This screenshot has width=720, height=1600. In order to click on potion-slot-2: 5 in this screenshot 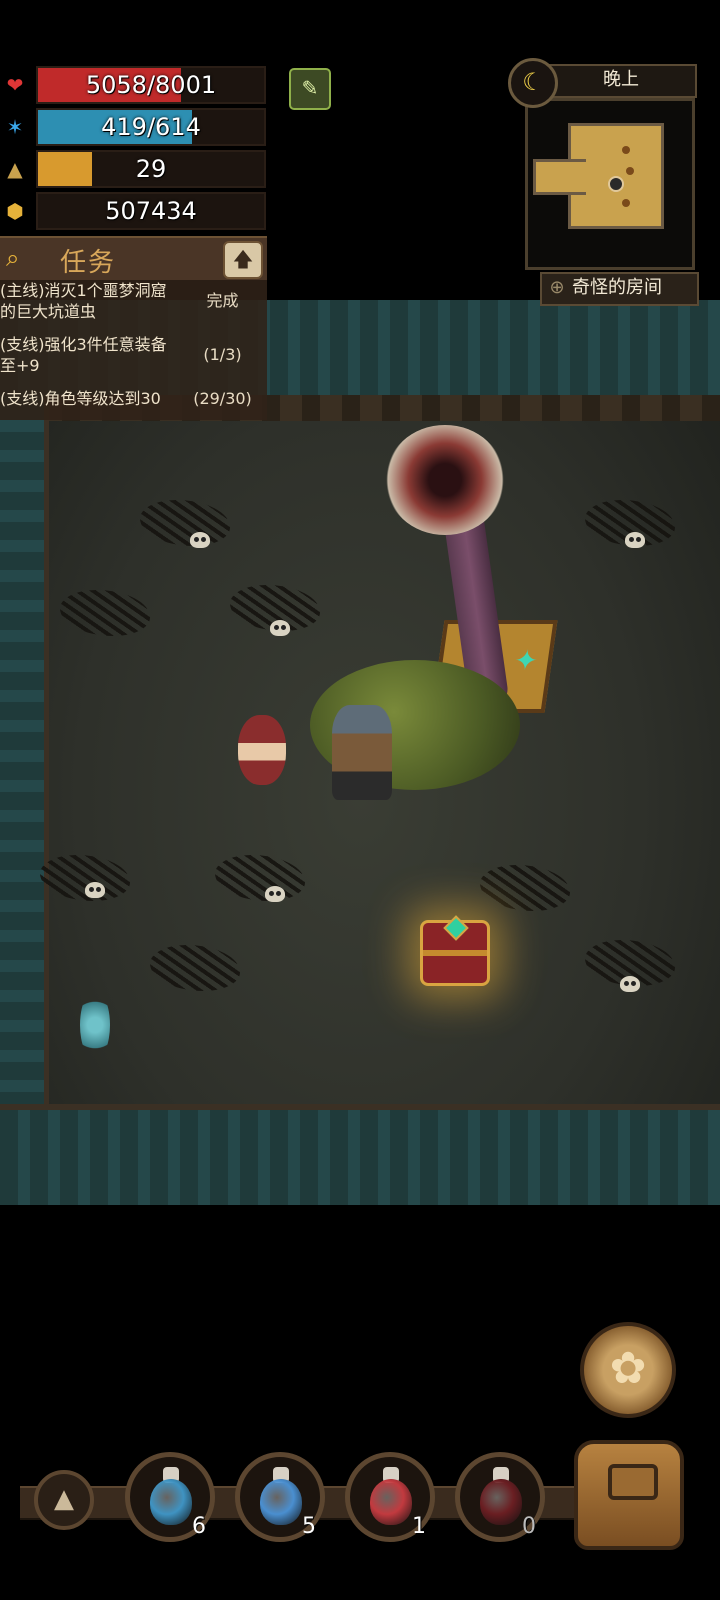, I will do `click(280, 1497)`.